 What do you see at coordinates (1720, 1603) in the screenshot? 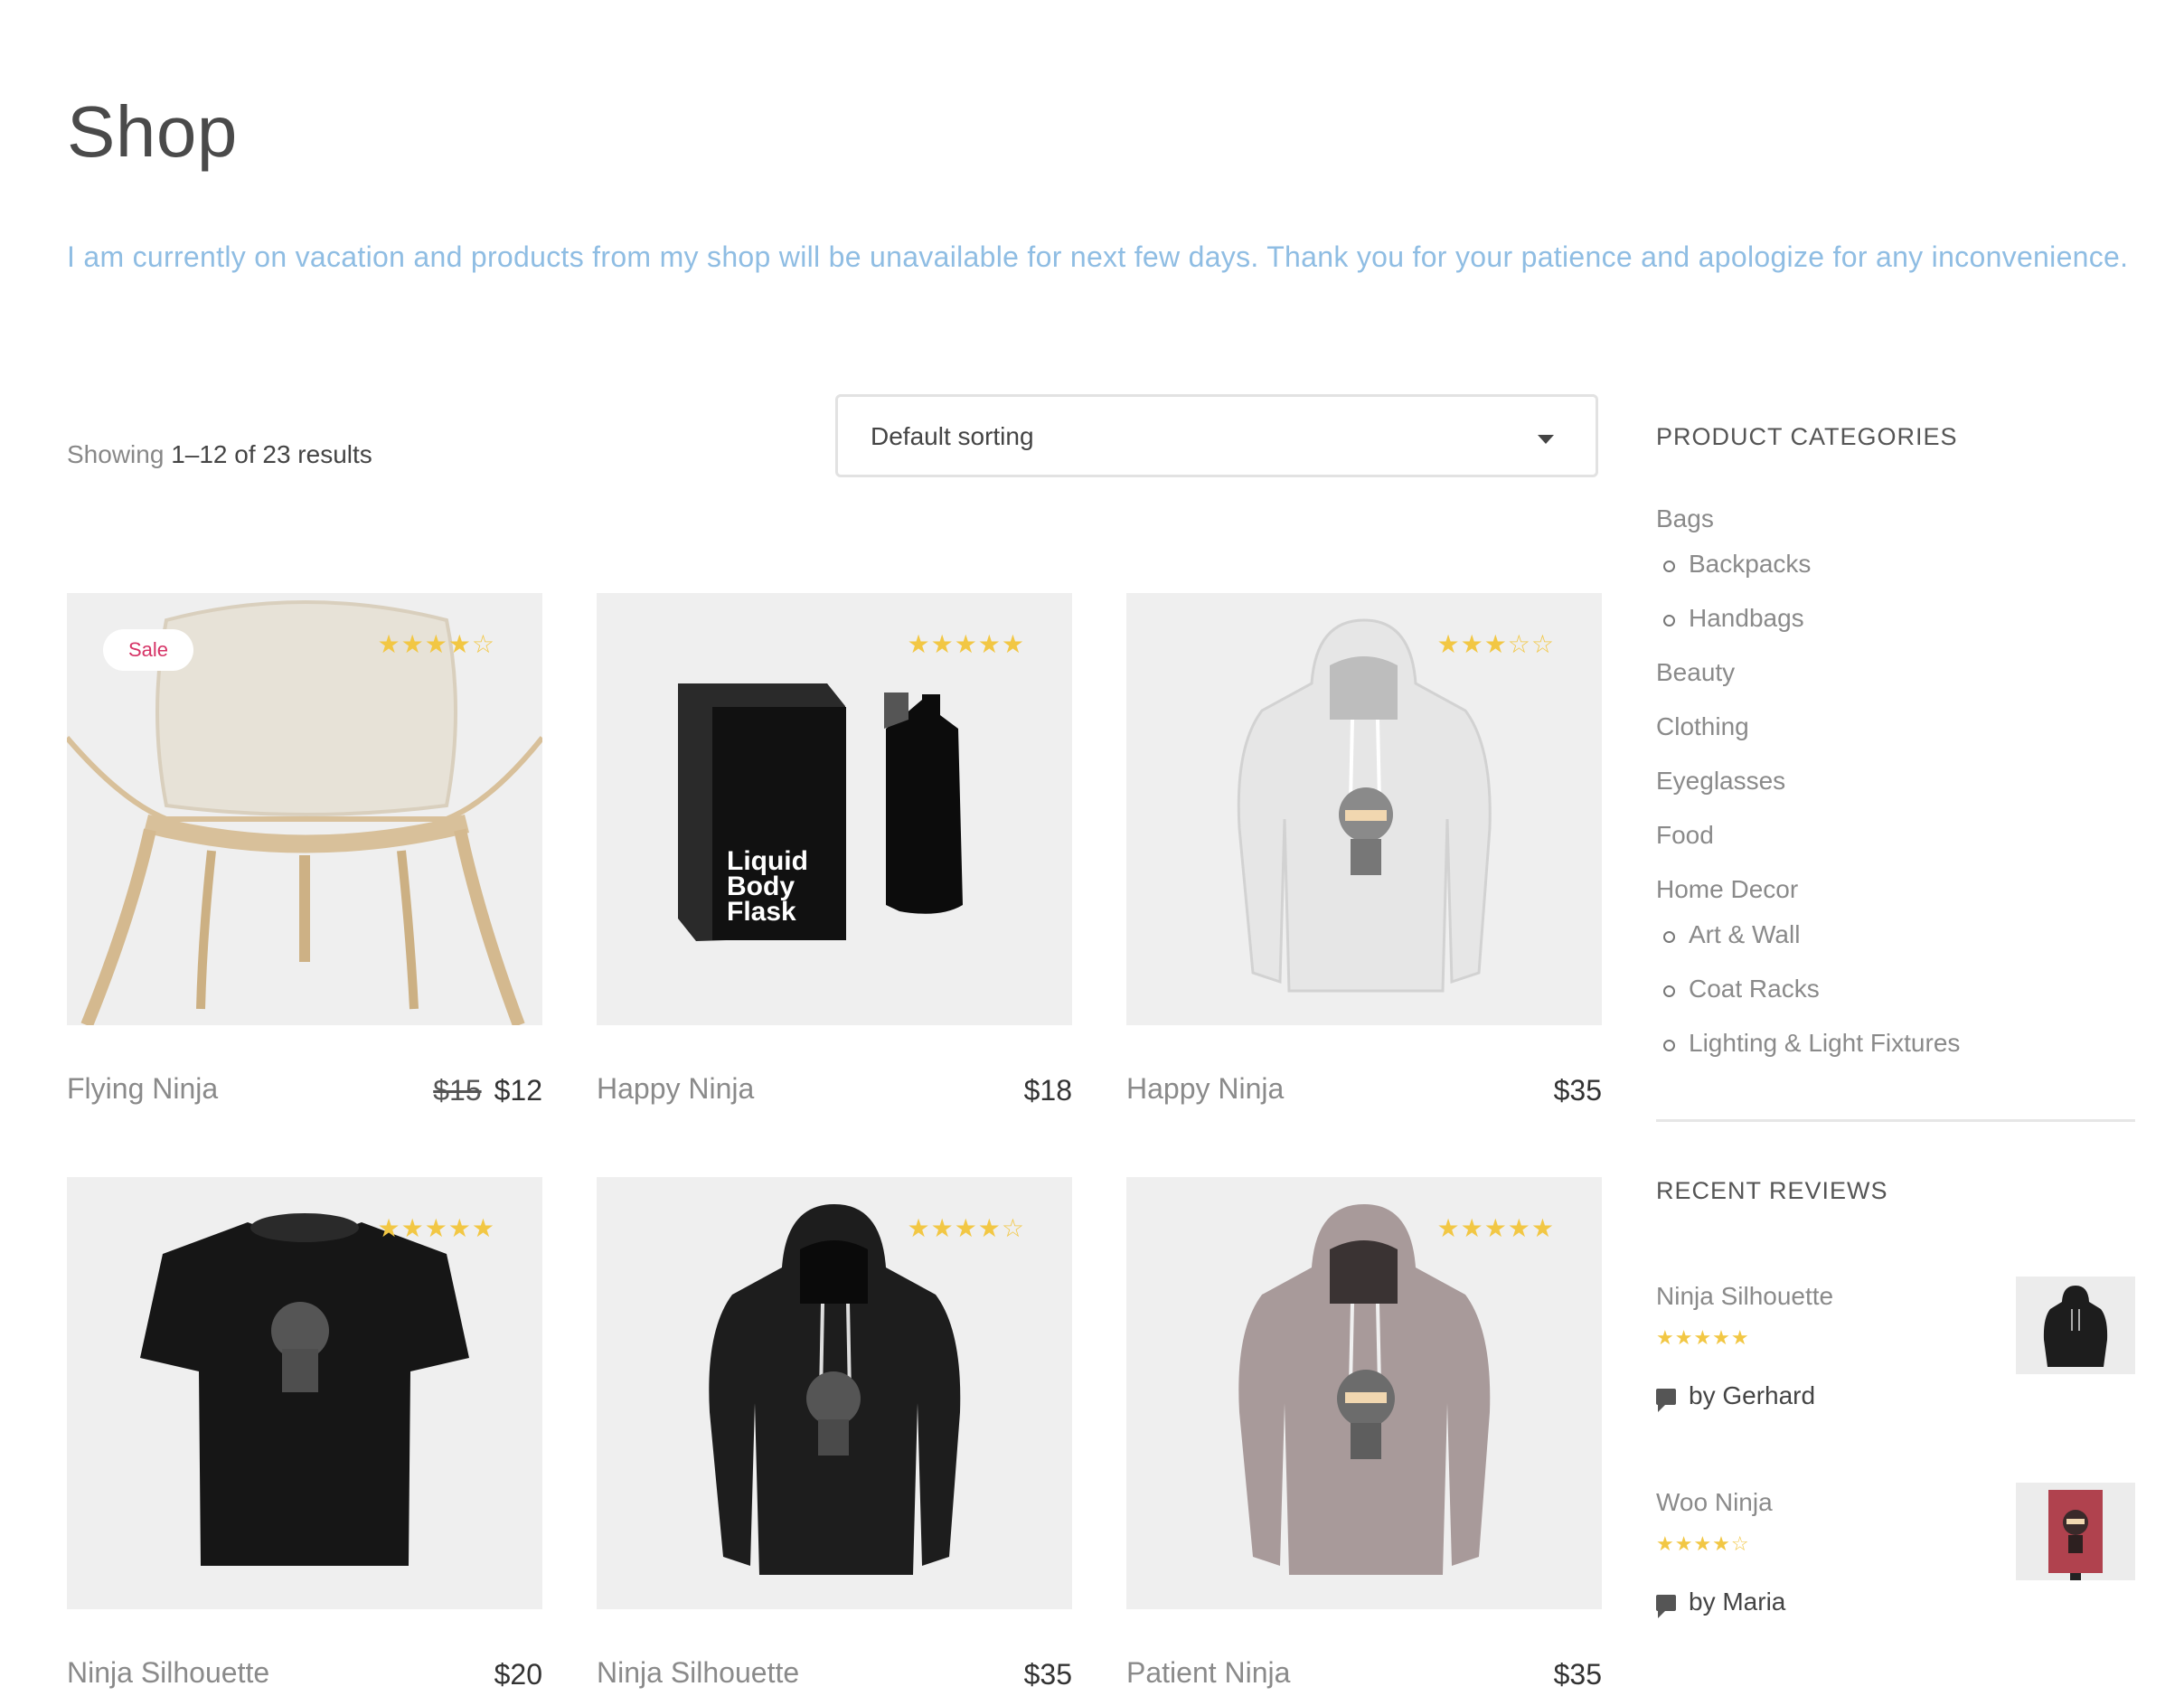
I see `review-author: by Maria` at bounding box center [1720, 1603].